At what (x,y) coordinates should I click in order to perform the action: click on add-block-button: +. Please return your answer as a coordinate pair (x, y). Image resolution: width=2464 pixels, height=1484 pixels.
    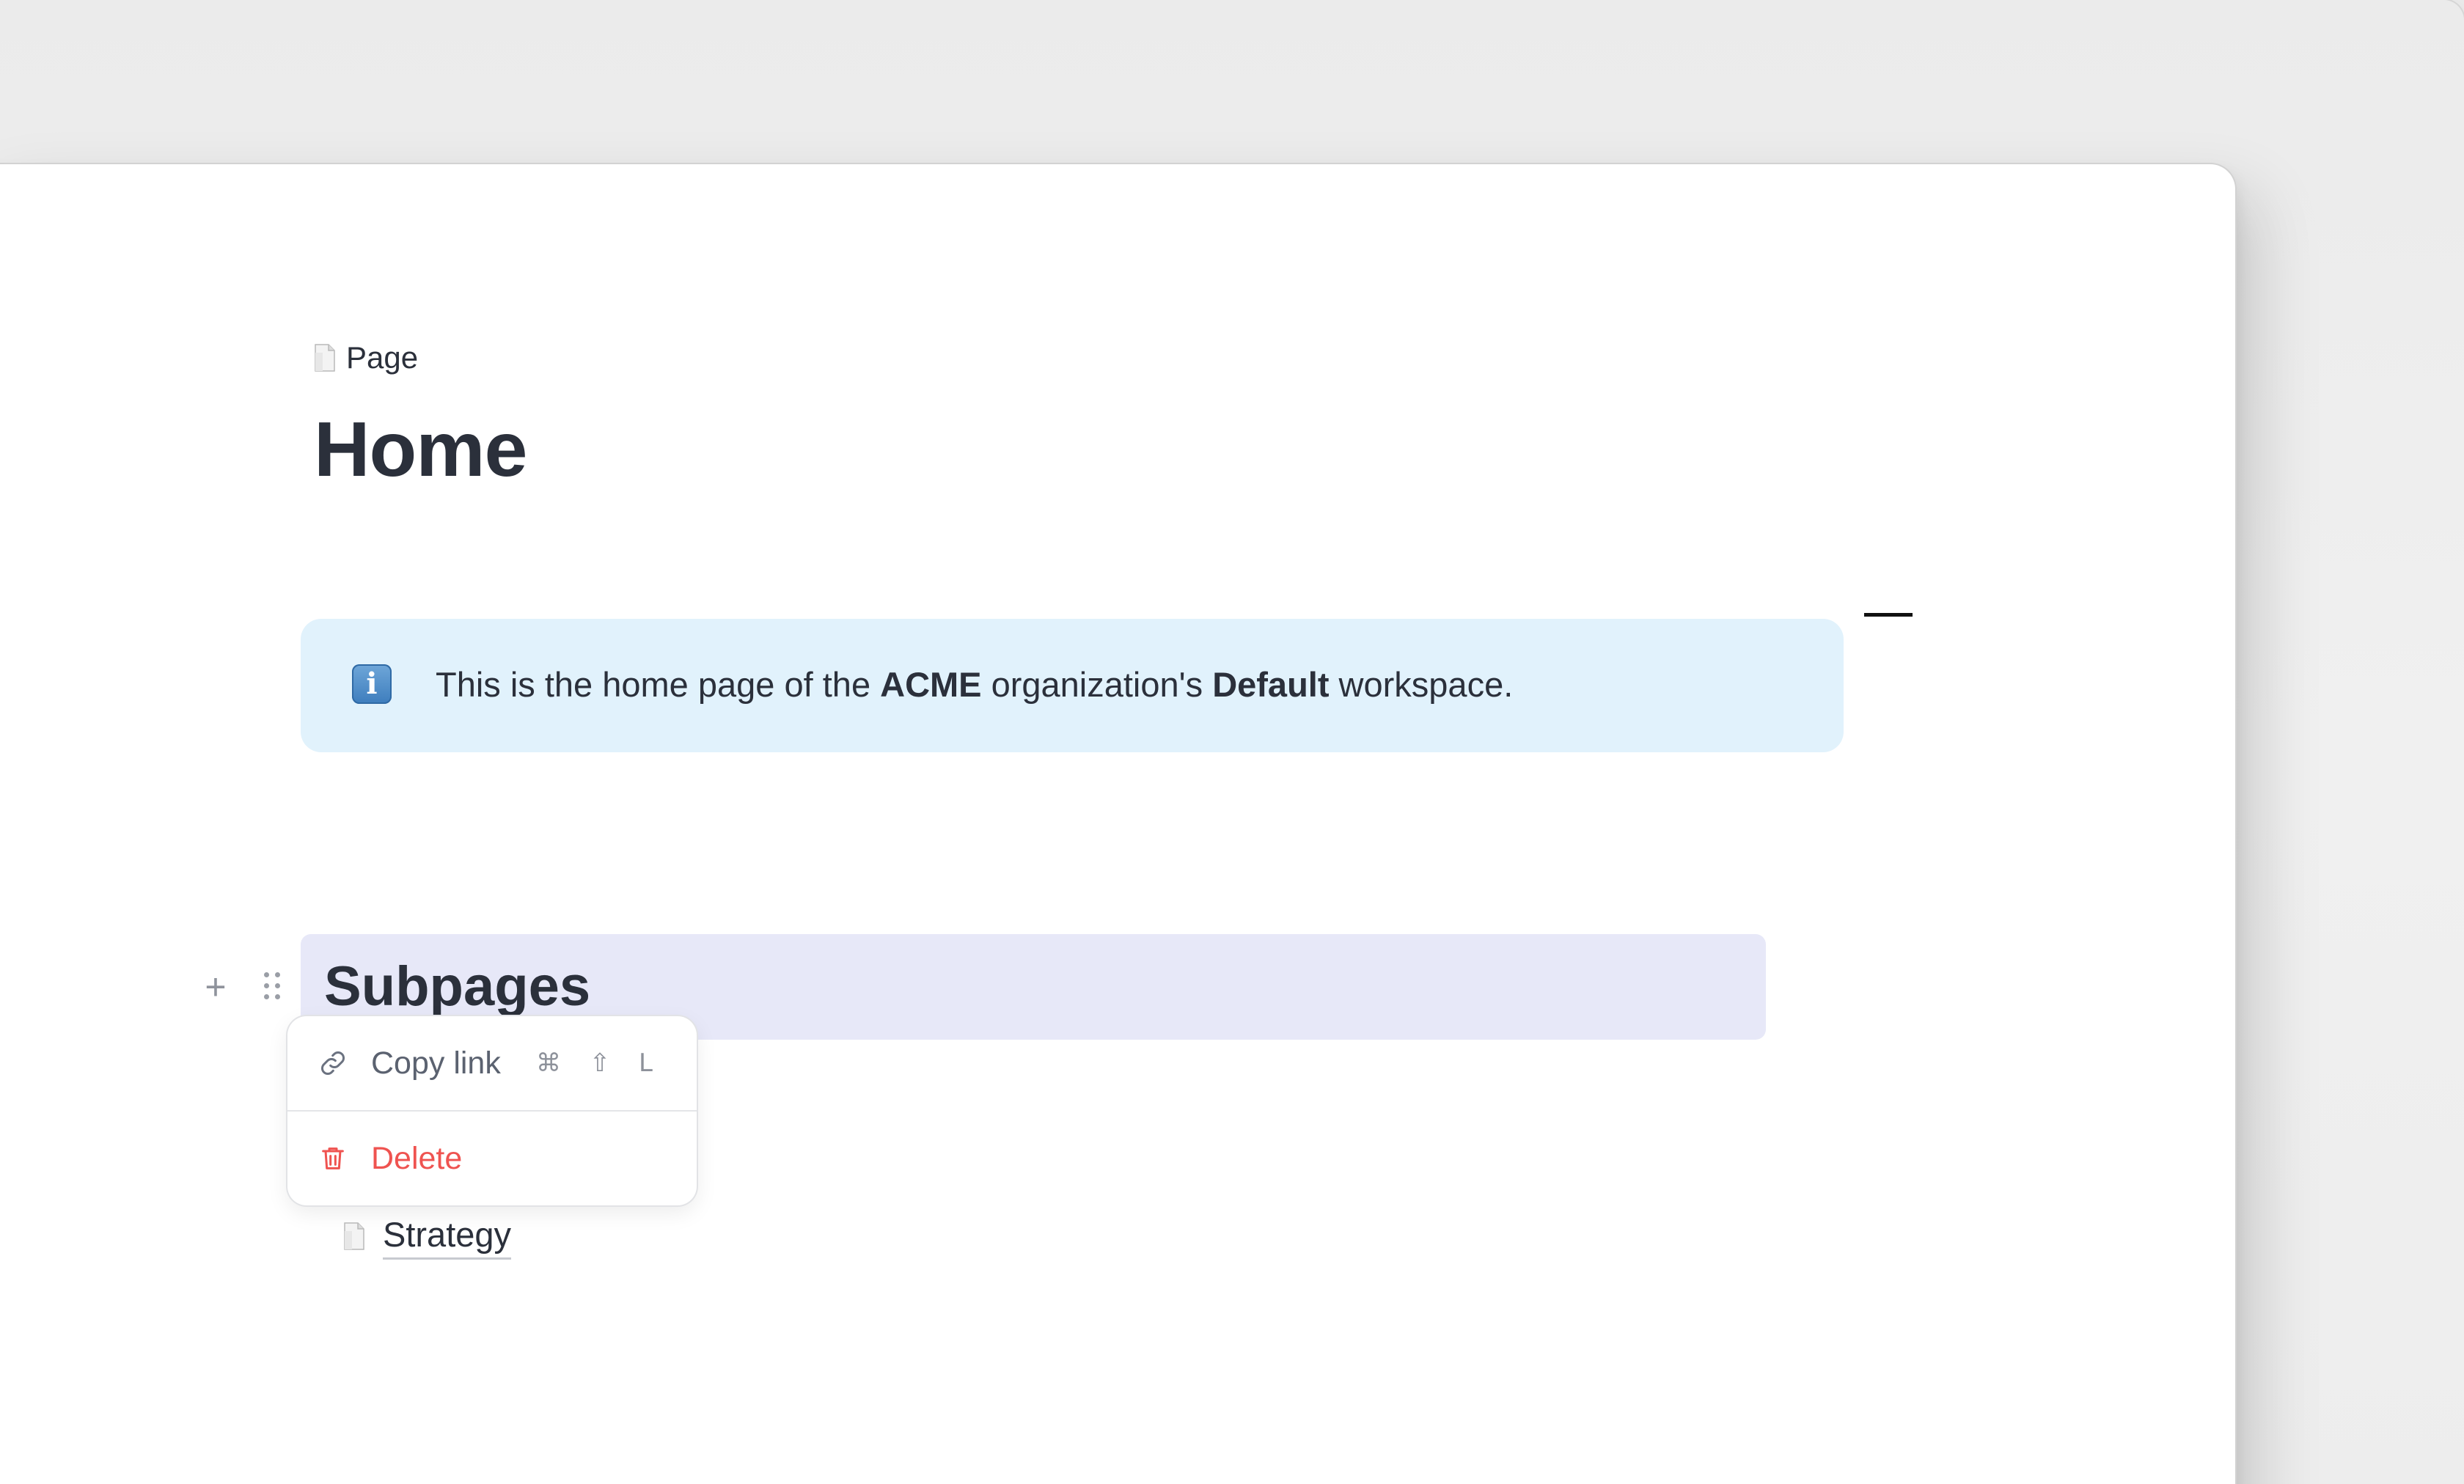
    Looking at the image, I should click on (215, 986).